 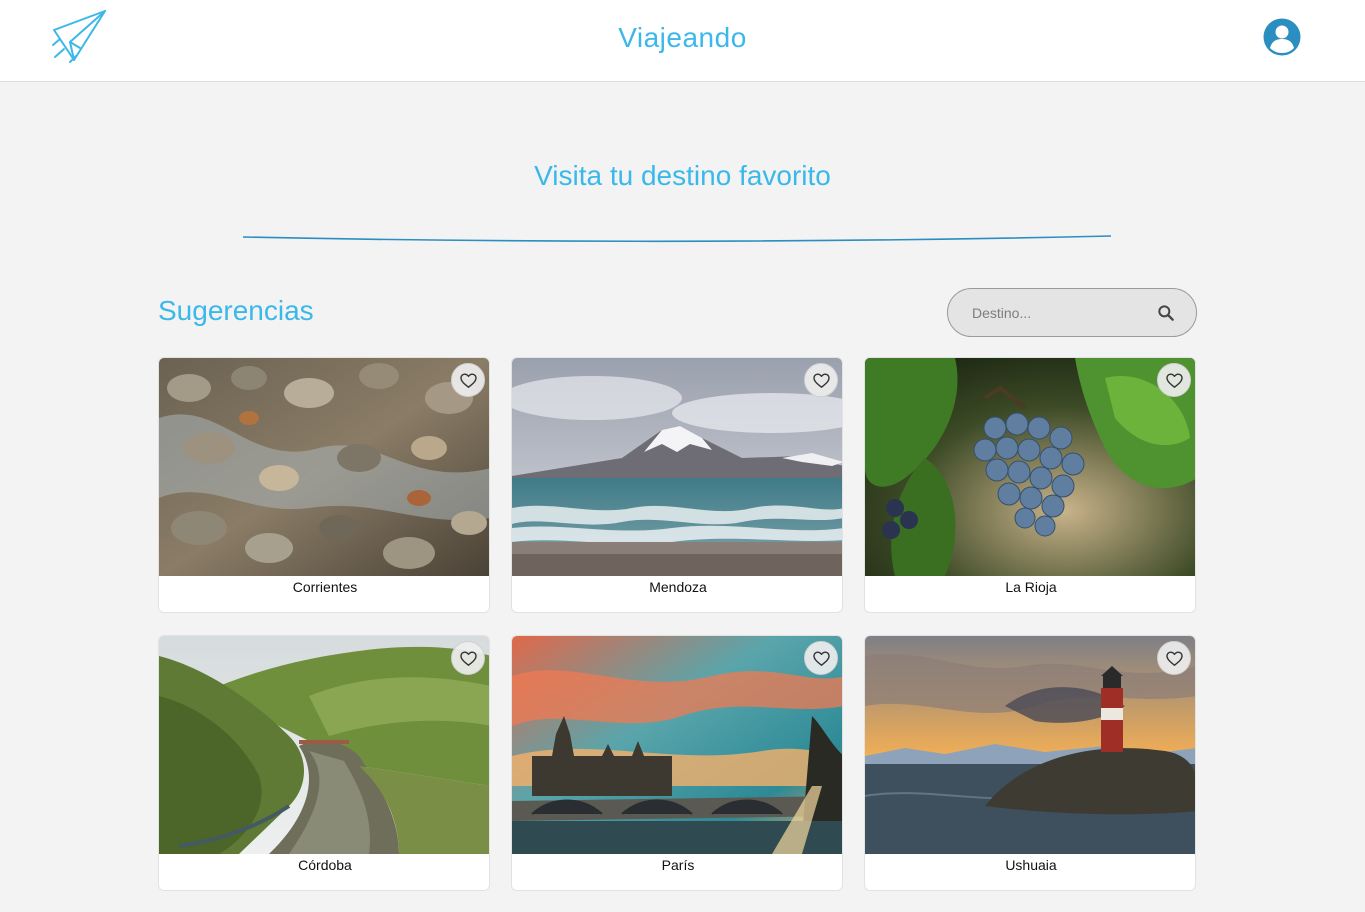 What do you see at coordinates (682, 38) in the screenshot?
I see `app-brand-title: Viajeando` at bounding box center [682, 38].